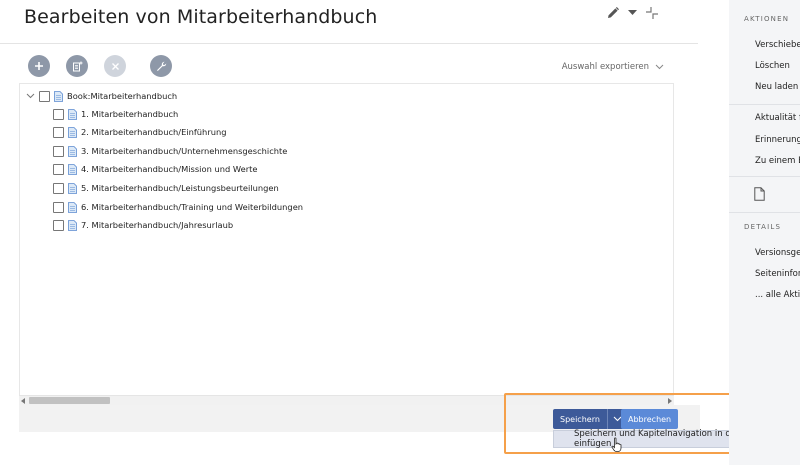  Describe the element at coordinates (349, 43) in the screenshot. I see `title-divider` at that location.